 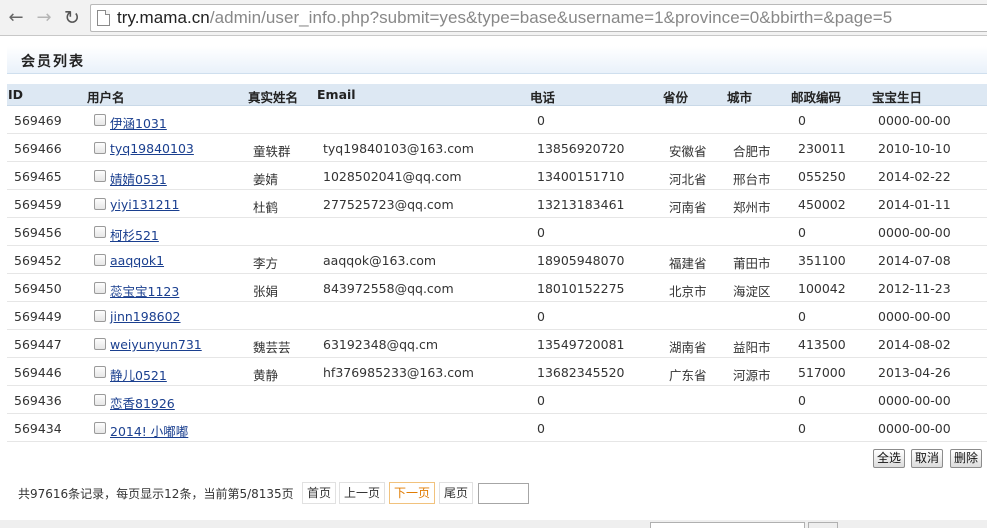 What do you see at coordinates (362, 493) in the screenshot?
I see `prev-page-link: 上一页` at bounding box center [362, 493].